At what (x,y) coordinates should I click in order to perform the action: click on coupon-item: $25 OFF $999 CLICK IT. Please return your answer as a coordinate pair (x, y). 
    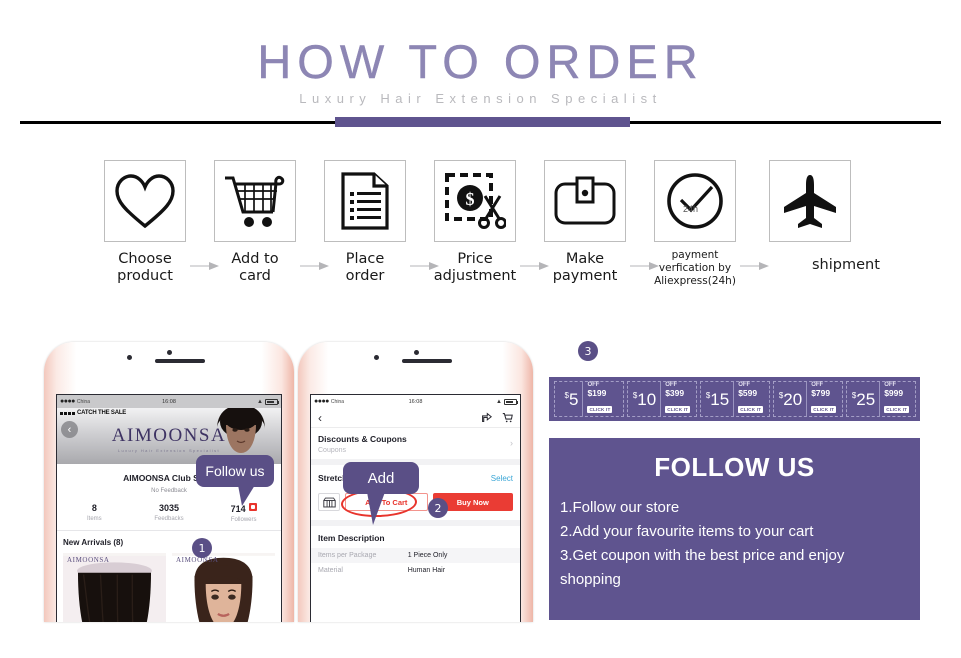
    Looking at the image, I should click on (880, 399).